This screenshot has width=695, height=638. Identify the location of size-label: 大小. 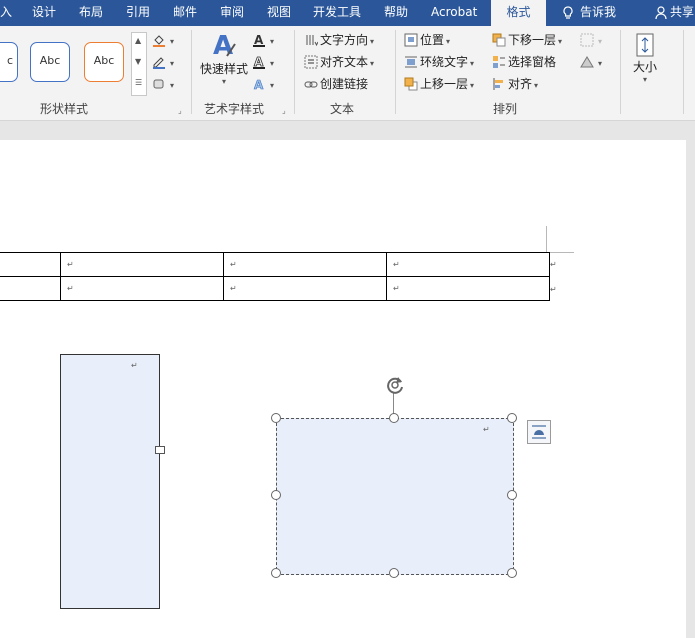
(644, 67).